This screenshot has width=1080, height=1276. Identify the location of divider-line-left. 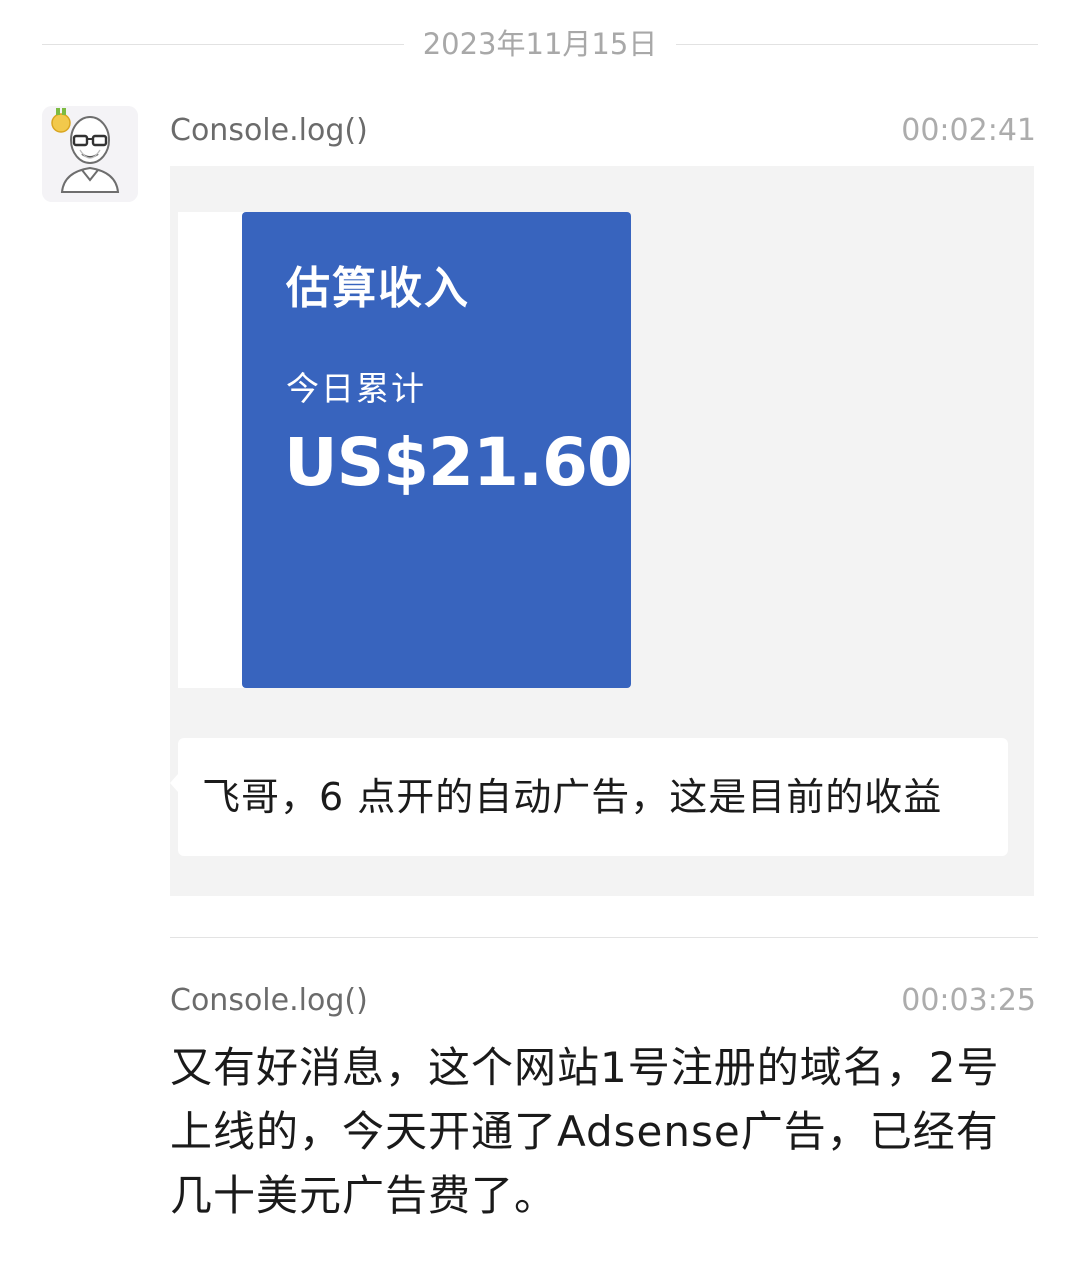
(223, 44).